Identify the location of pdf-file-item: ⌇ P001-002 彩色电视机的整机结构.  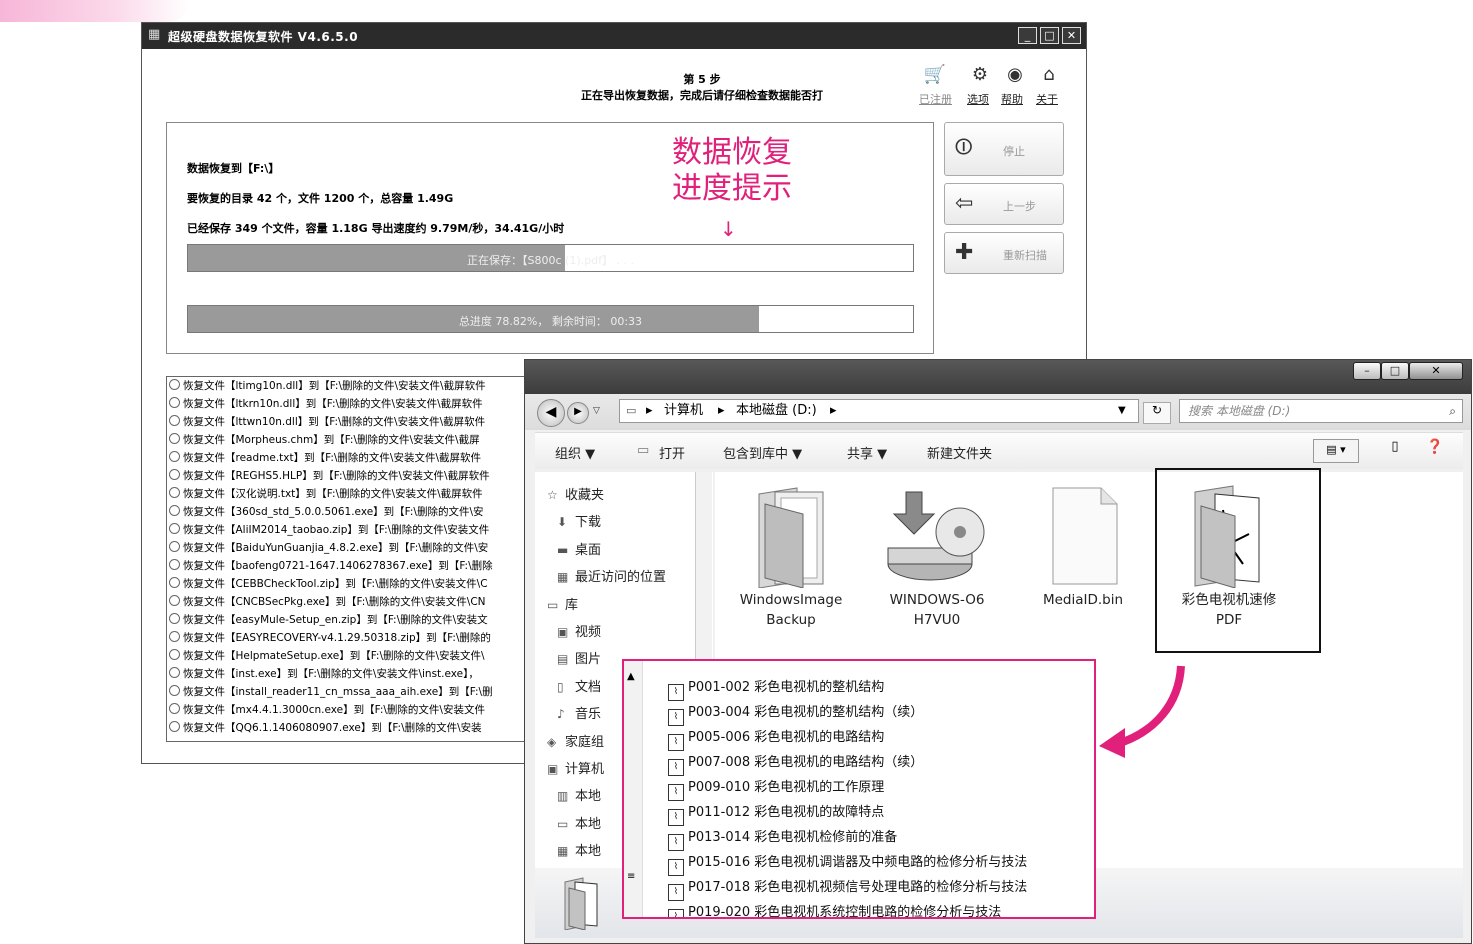
(776, 688).